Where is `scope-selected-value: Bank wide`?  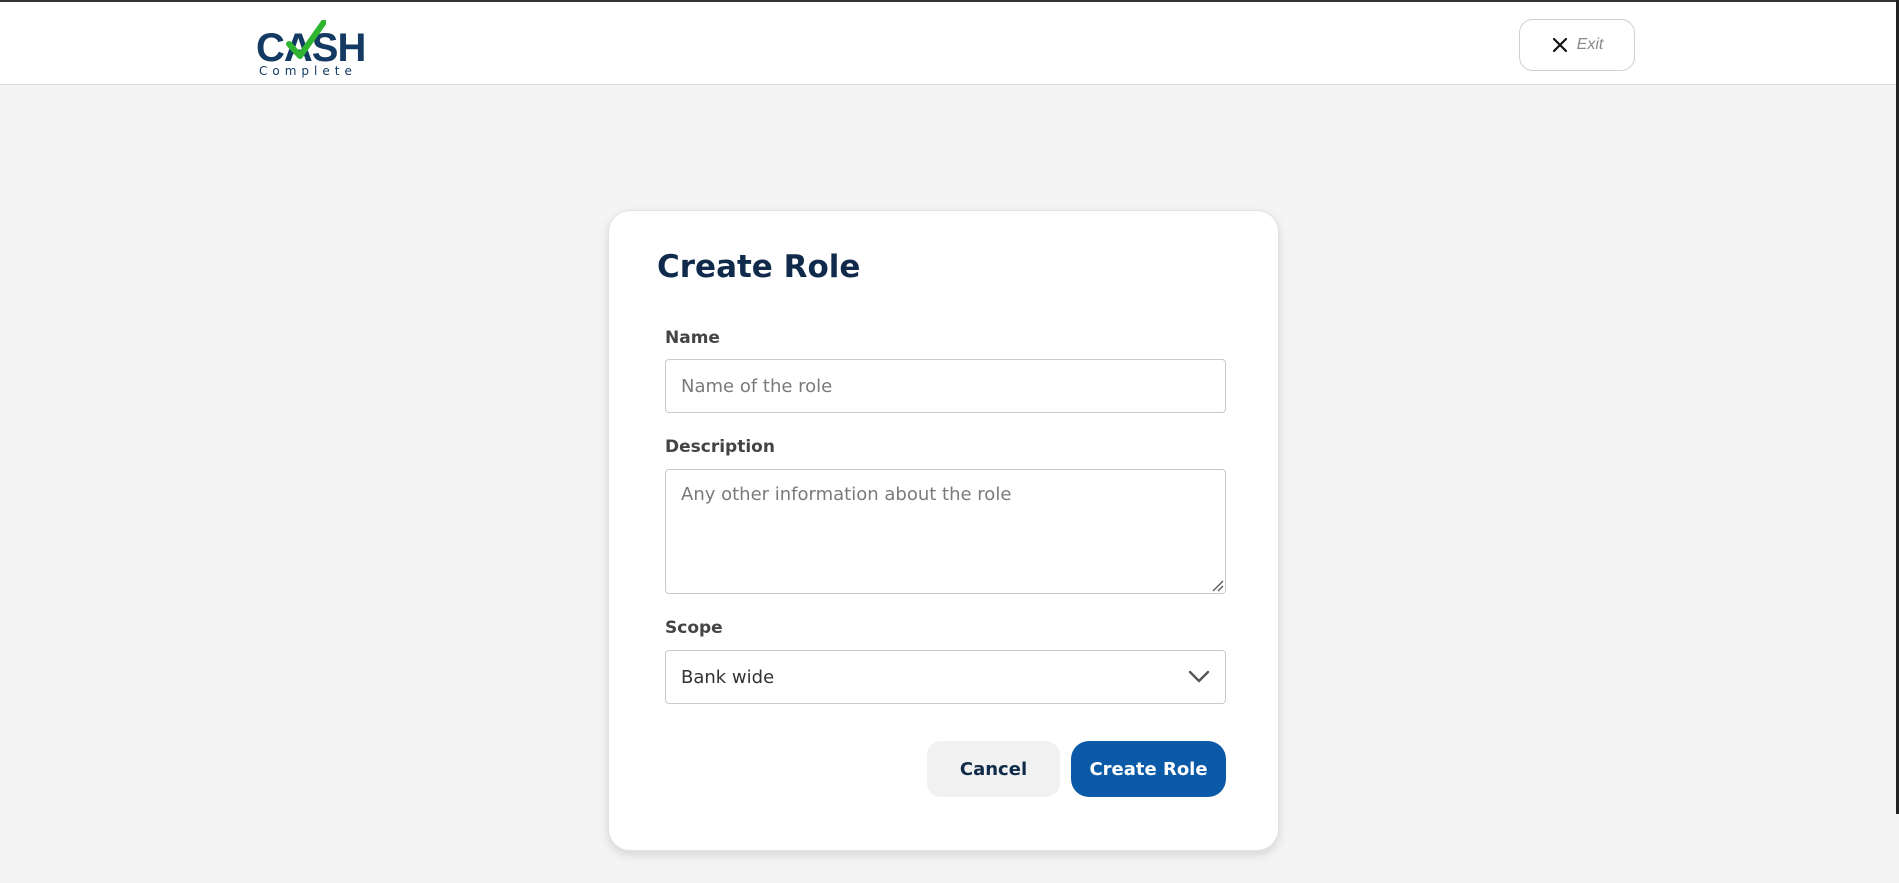 scope-selected-value: Bank wide is located at coordinates (728, 677).